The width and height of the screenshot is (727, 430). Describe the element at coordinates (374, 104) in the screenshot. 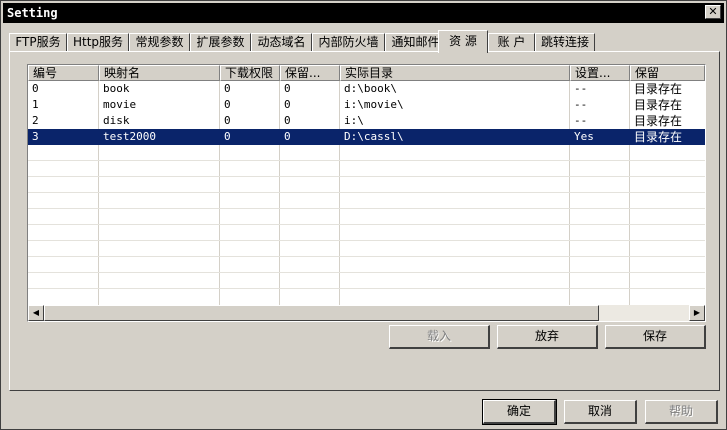

I see `cell-actual-directory: i:\movie\` at that location.